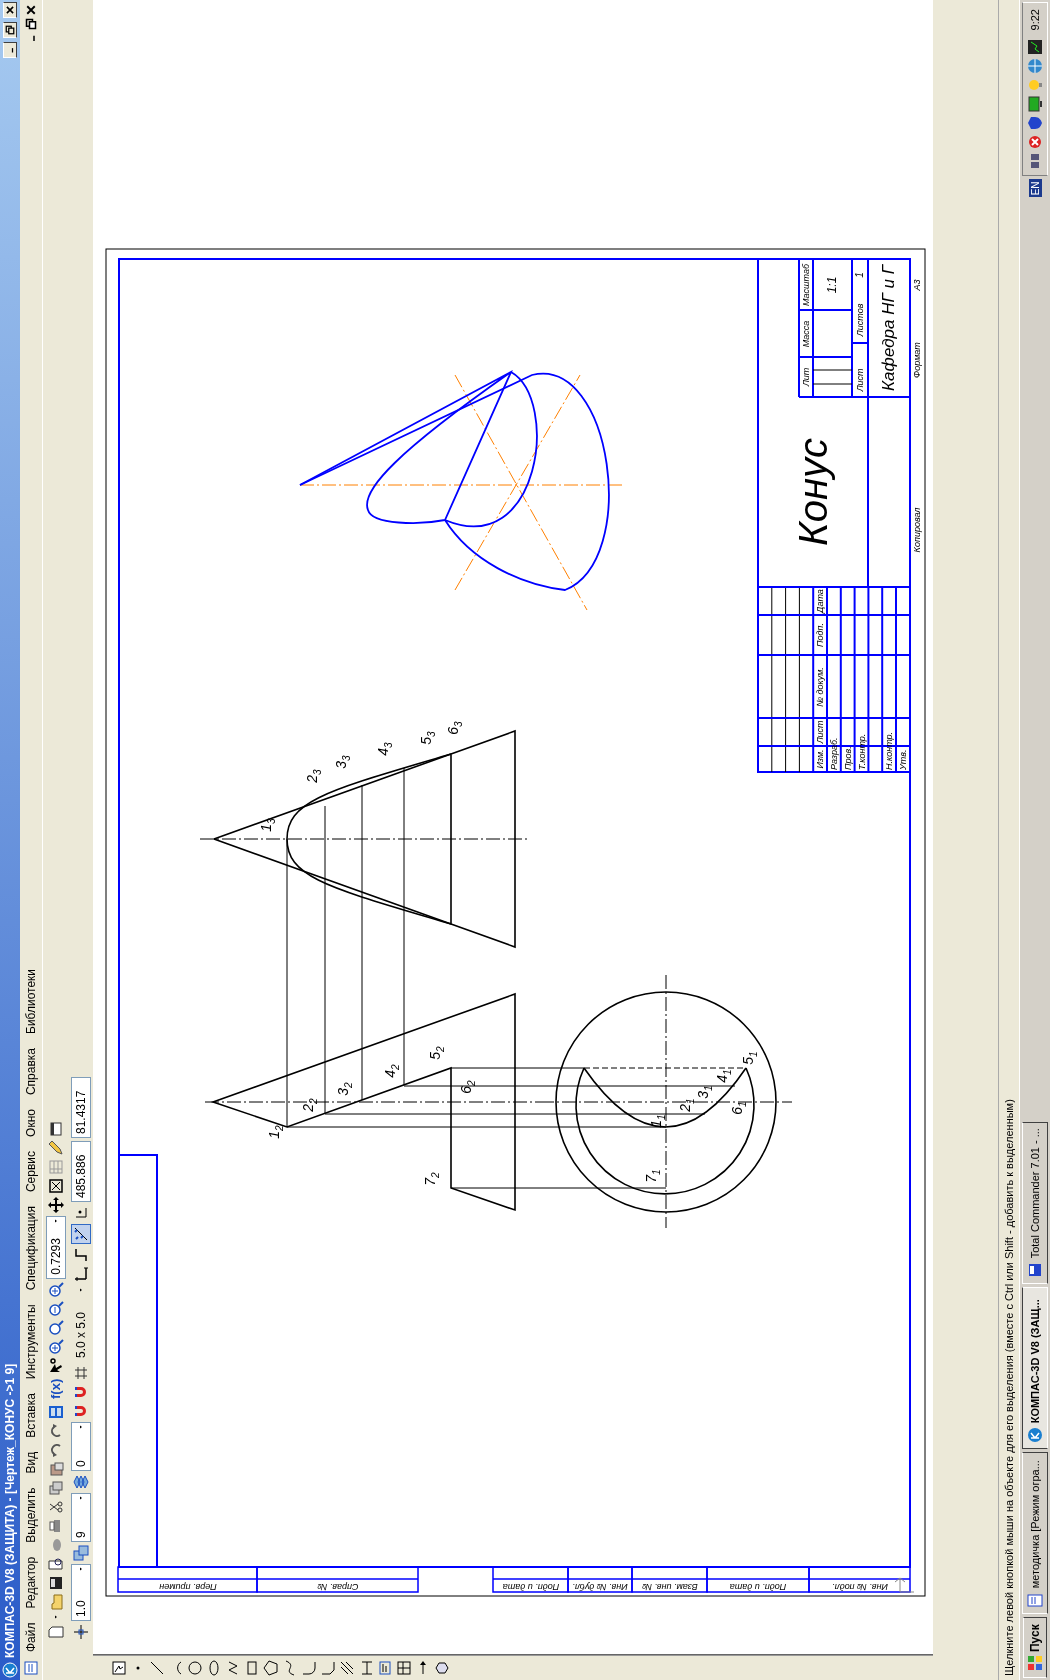  I want to click on grid-step-dropdown: 5.0 x 5.0, so click(80, 1323).